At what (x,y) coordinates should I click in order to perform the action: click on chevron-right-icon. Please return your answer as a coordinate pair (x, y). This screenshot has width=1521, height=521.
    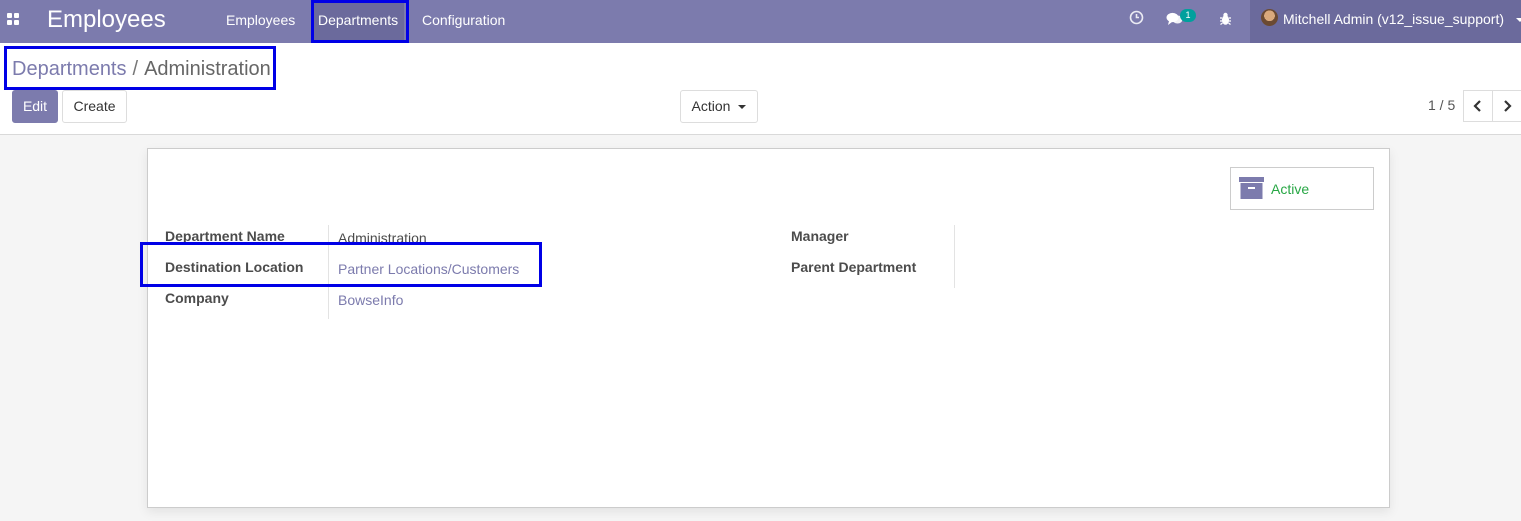
    Looking at the image, I should click on (1508, 106).